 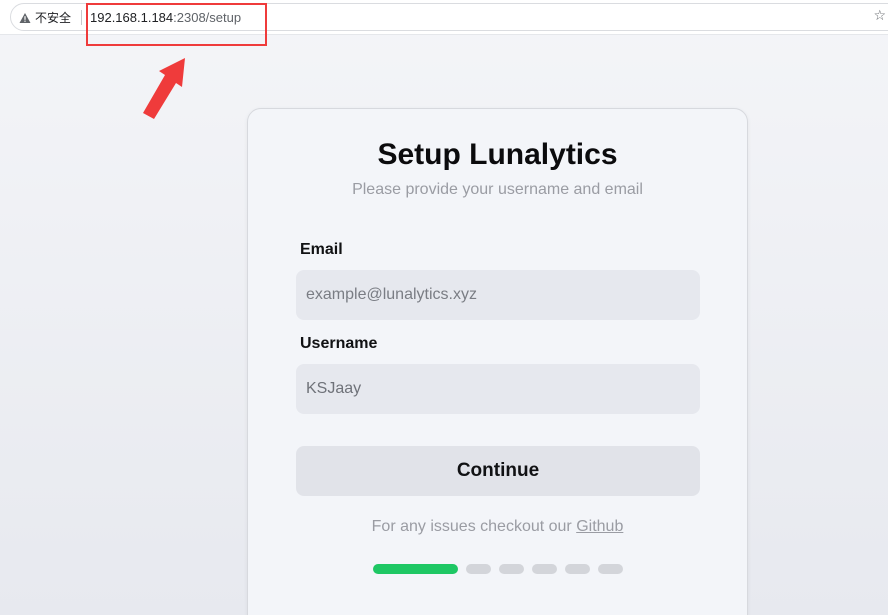 I want to click on help-text: For any issues checkout our Github, so click(x=497, y=527).